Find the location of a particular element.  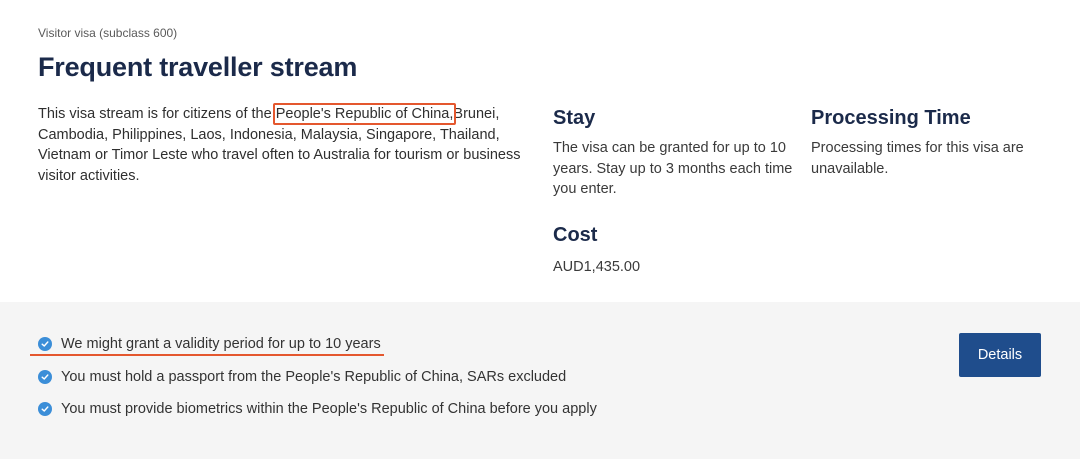

cost-value: AUD1,435.00 is located at coordinates (597, 267).